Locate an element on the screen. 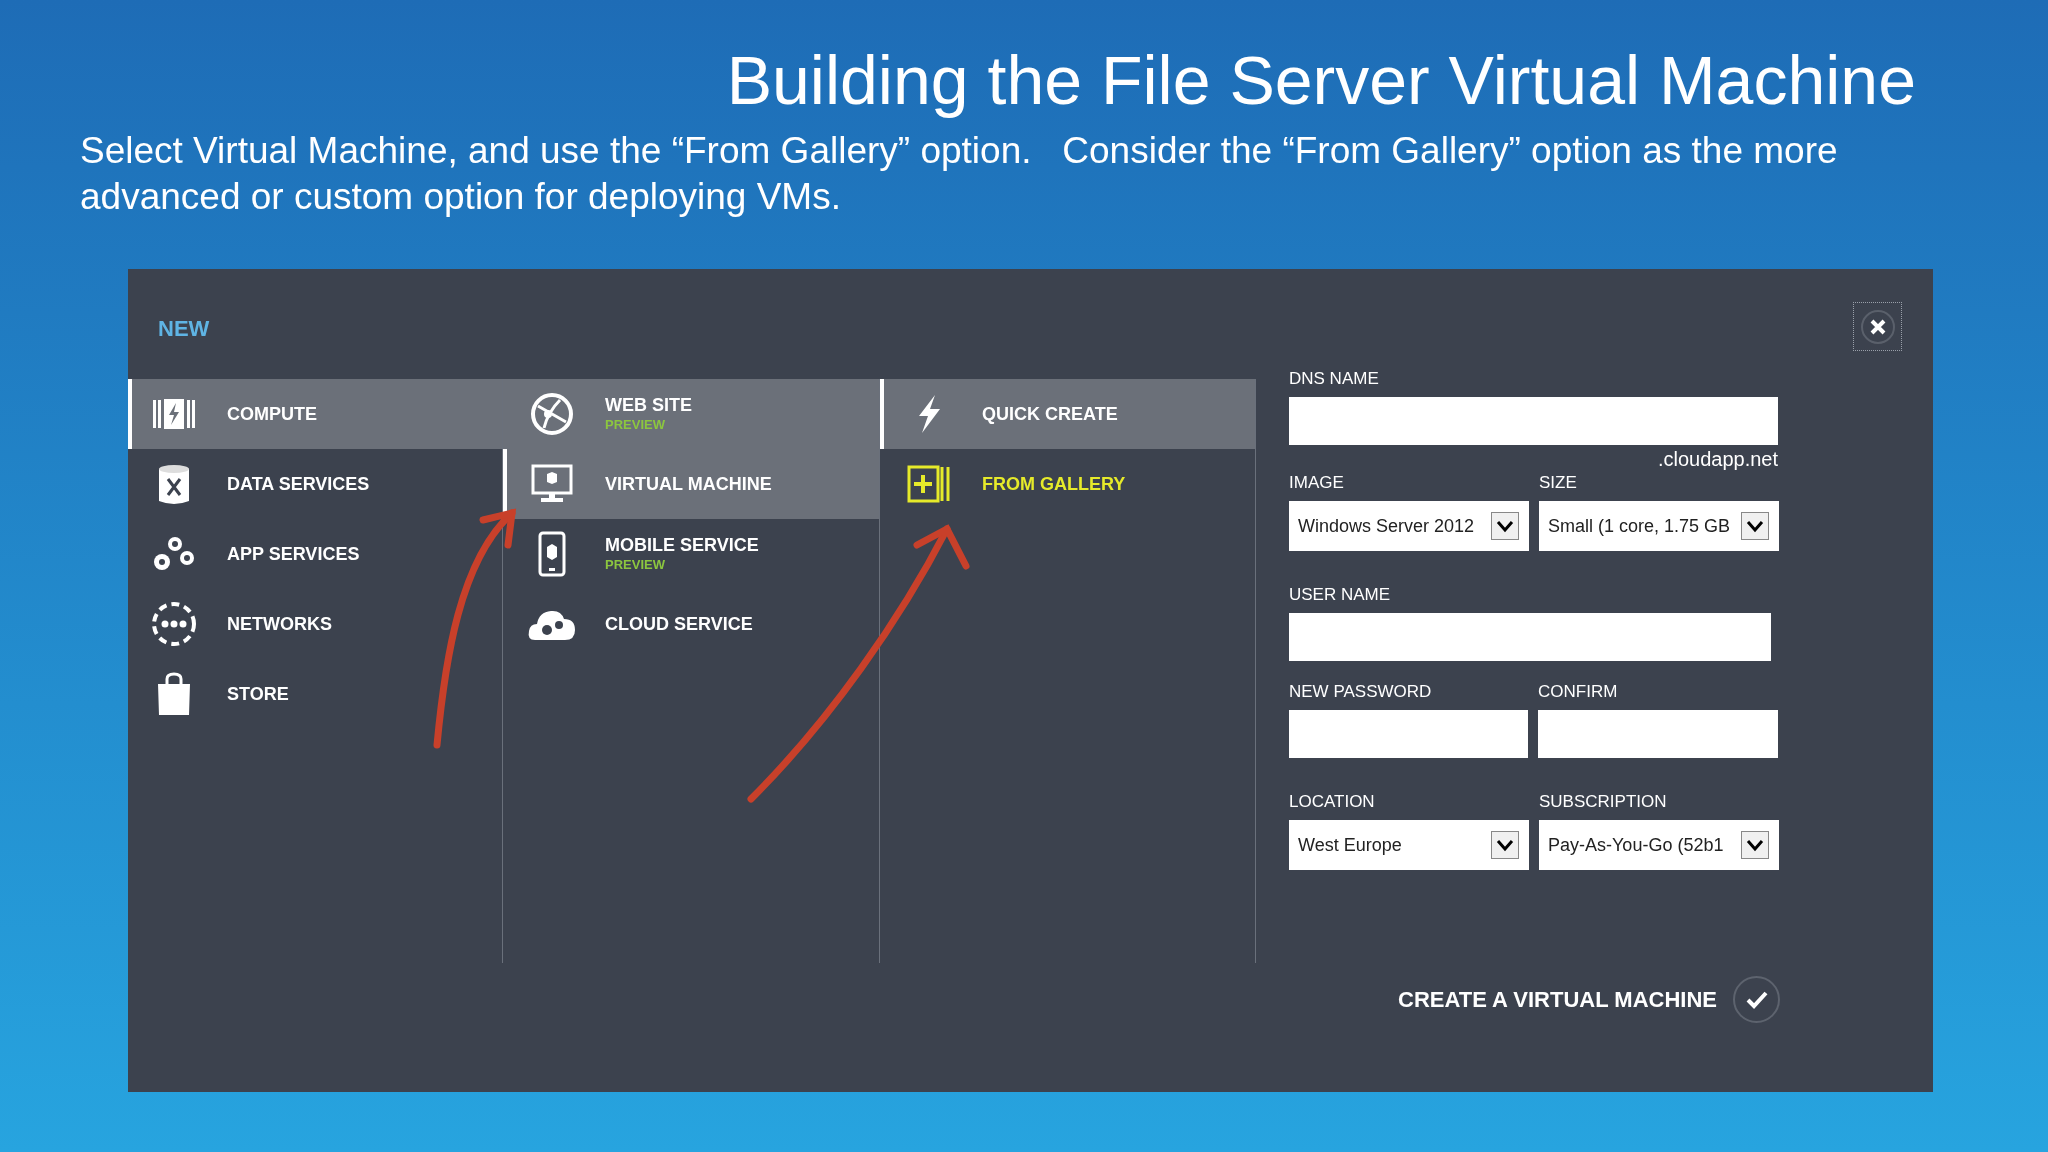 This screenshot has width=2048, height=1152. confirm-button is located at coordinates (1756, 999).